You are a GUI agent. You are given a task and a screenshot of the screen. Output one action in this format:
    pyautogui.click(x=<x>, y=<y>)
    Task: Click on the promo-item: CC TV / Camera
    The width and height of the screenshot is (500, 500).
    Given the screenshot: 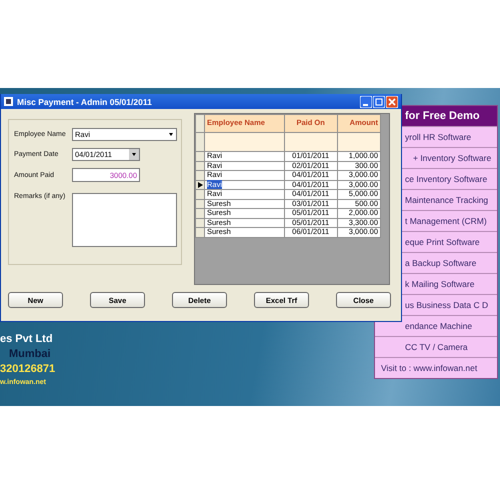 What is the action you would take?
    pyautogui.click(x=436, y=346)
    